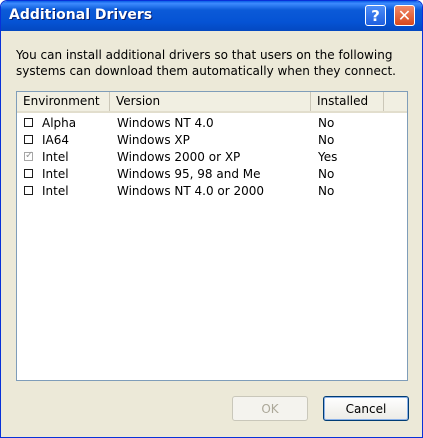 The height and width of the screenshot is (438, 423). I want to click on version-cell: Windows NT 4.0 or 2000, so click(191, 191).